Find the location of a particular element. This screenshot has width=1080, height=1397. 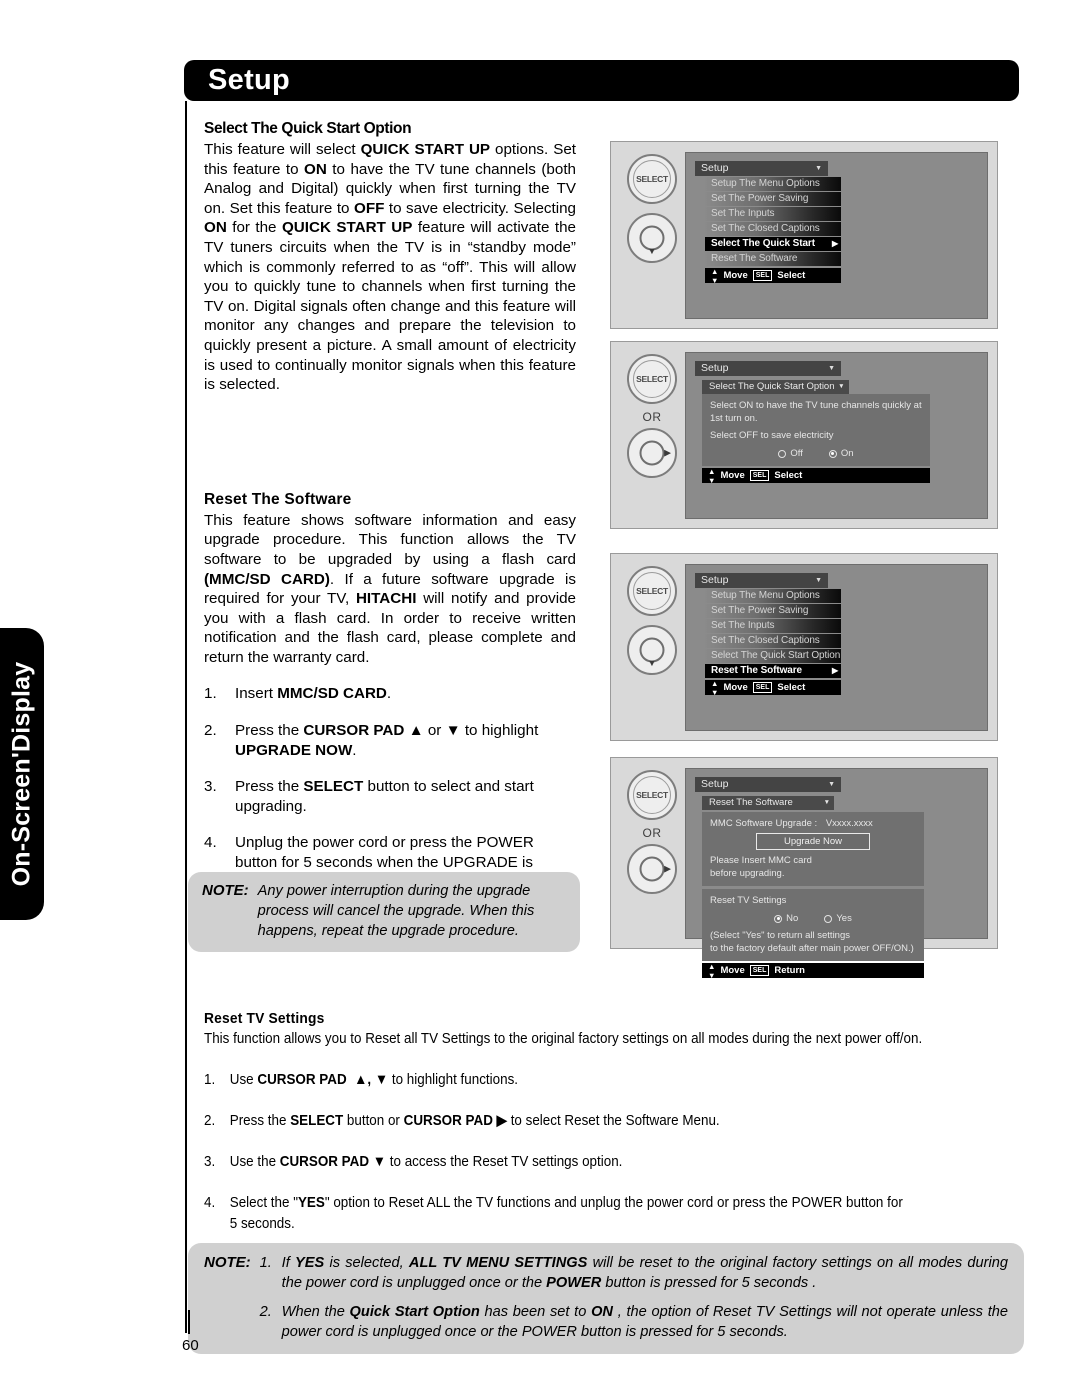

radio-option-on: On is located at coordinates (841, 453).